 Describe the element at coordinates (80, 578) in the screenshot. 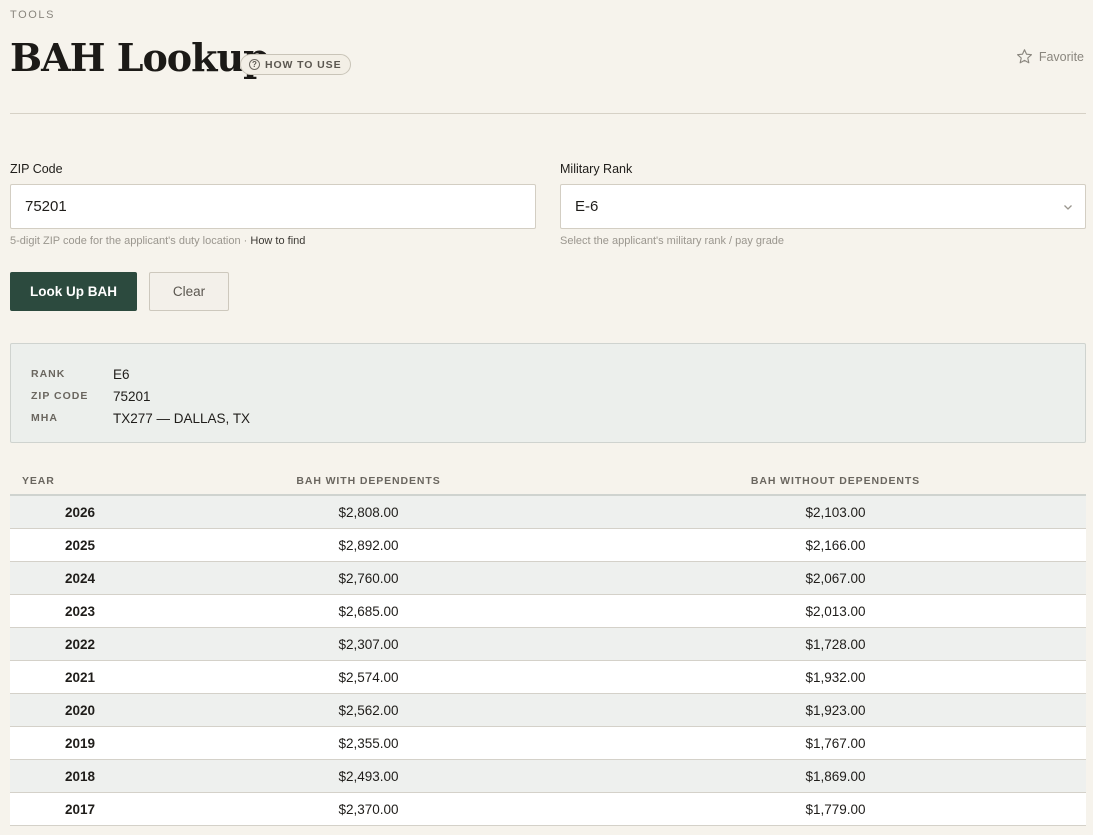

I see `year-cell: 2024` at that location.